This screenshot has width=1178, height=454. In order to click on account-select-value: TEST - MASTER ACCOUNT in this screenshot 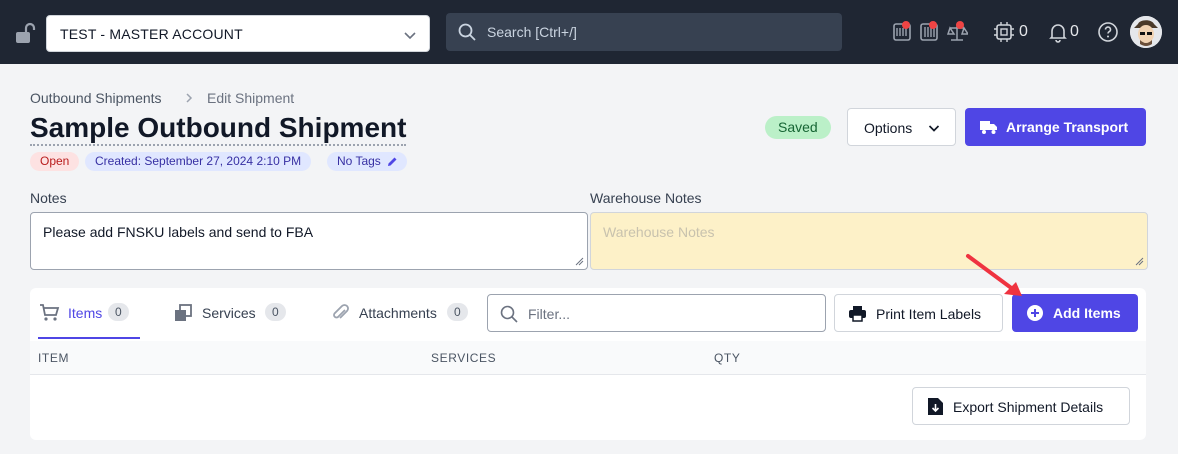, I will do `click(151, 34)`.